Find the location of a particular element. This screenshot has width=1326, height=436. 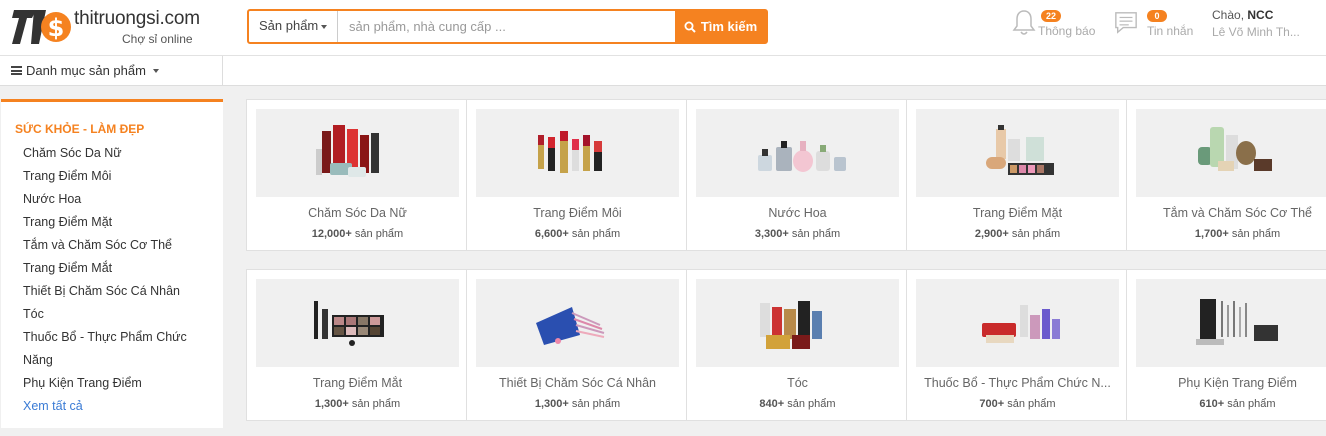

eye-makeup-palette-image is located at coordinates (357, 323).